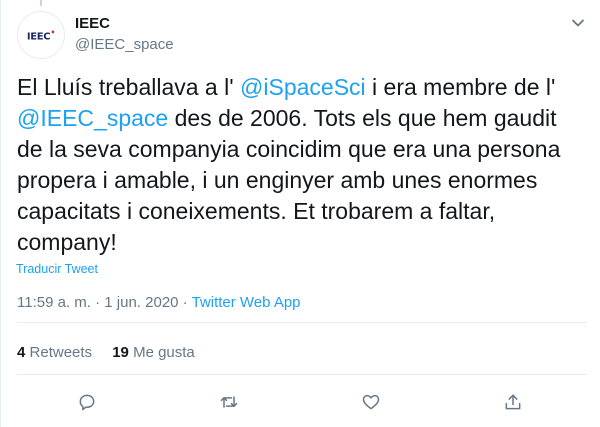  Describe the element at coordinates (92, 23) in the screenshot. I see `account-name: IEEC` at that location.